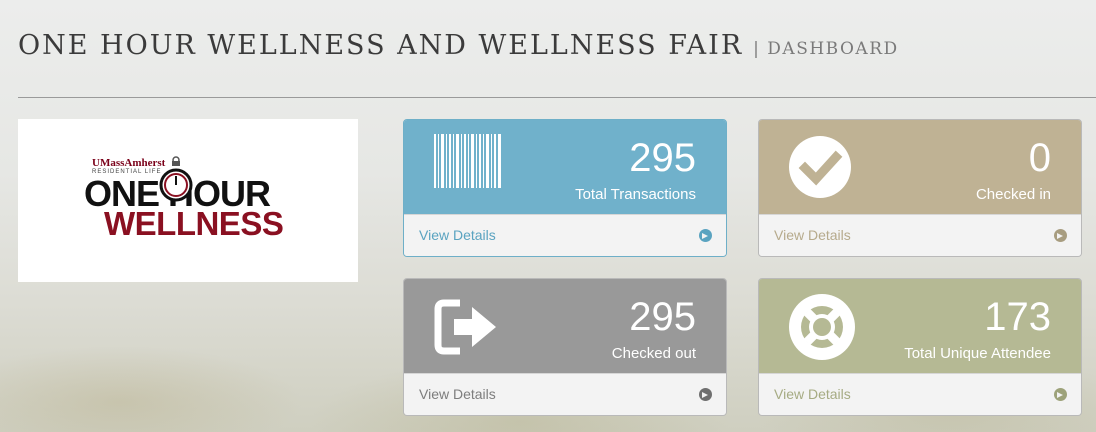 The image size is (1096, 432). I want to click on logo-university: UMassAmherst, so click(129, 163).